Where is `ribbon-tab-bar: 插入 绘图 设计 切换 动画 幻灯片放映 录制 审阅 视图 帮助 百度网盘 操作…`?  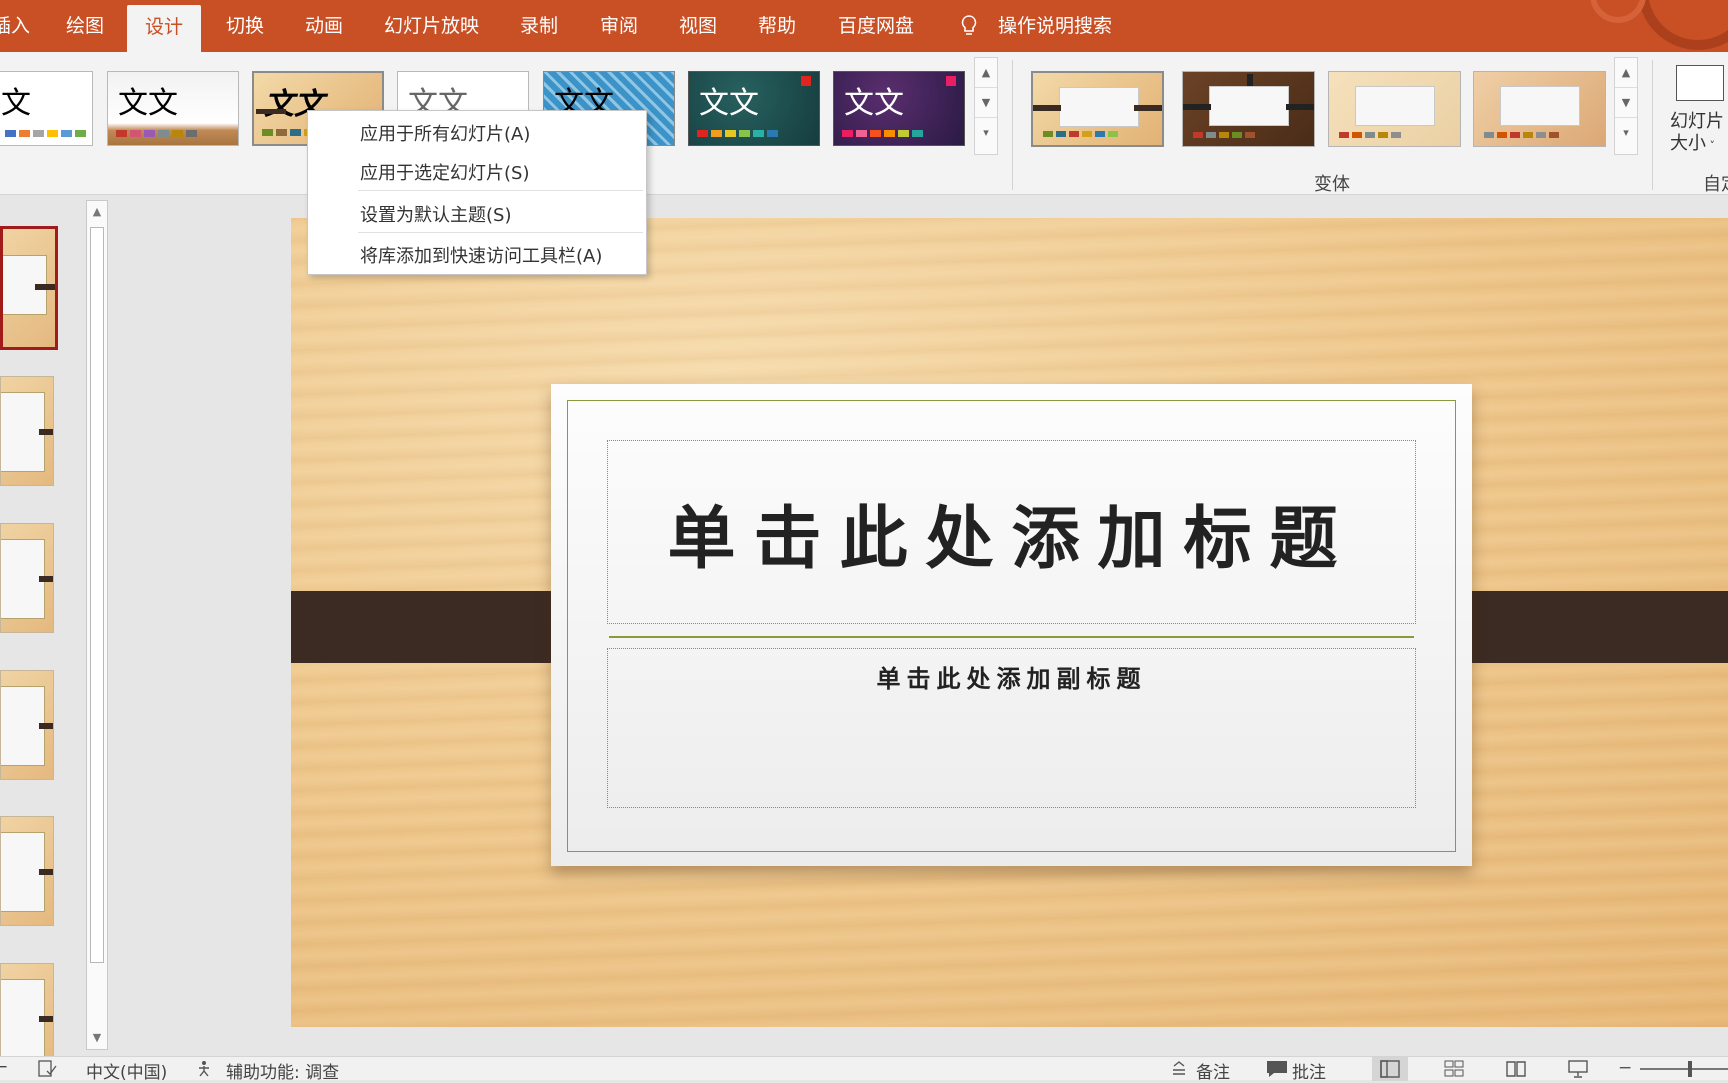 ribbon-tab-bar: 插入 绘图 设计 切换 动画 幻灯片放映 录制 审阅 视图 帮助 百度网盘 操作… is located at coordinates (864, 26).